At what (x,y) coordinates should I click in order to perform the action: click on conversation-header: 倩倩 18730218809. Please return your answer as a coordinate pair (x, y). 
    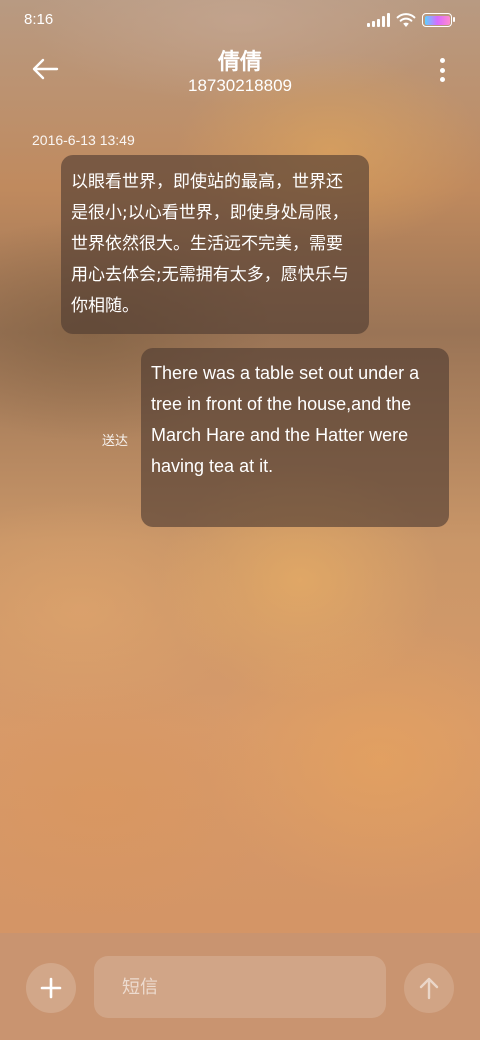
    Looking at the image, I should click on (240, 70).